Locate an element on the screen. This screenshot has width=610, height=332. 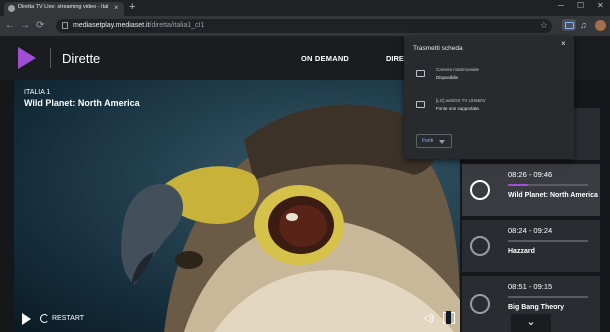
device-status: Fonte non supportata is located at coordinates (457, 108).